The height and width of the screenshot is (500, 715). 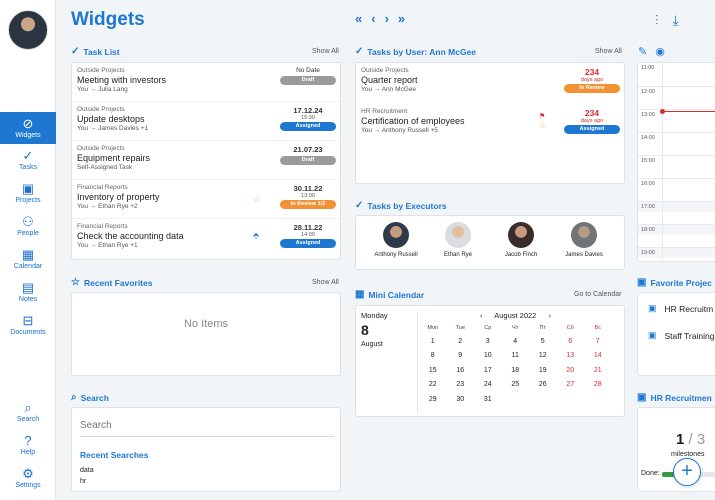 What do you see at coordinates (592, 129) in the screenshot?
I see `status-badge: Assigned` at bounding box center [592, 129].